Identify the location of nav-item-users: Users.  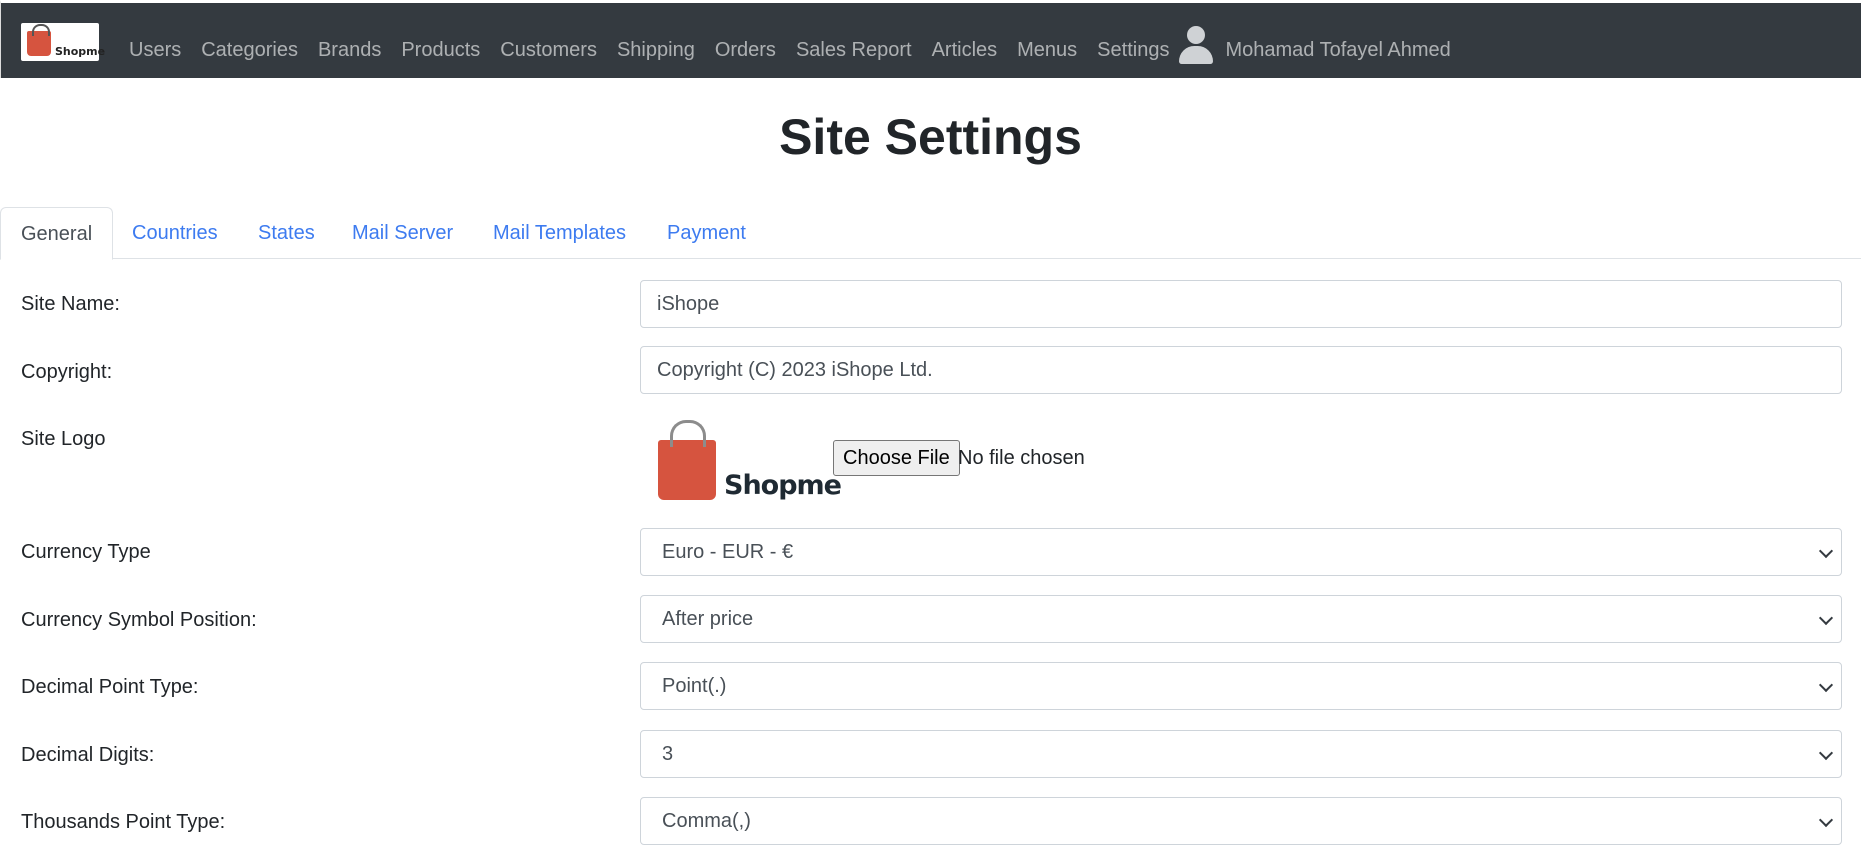
(155, 50).